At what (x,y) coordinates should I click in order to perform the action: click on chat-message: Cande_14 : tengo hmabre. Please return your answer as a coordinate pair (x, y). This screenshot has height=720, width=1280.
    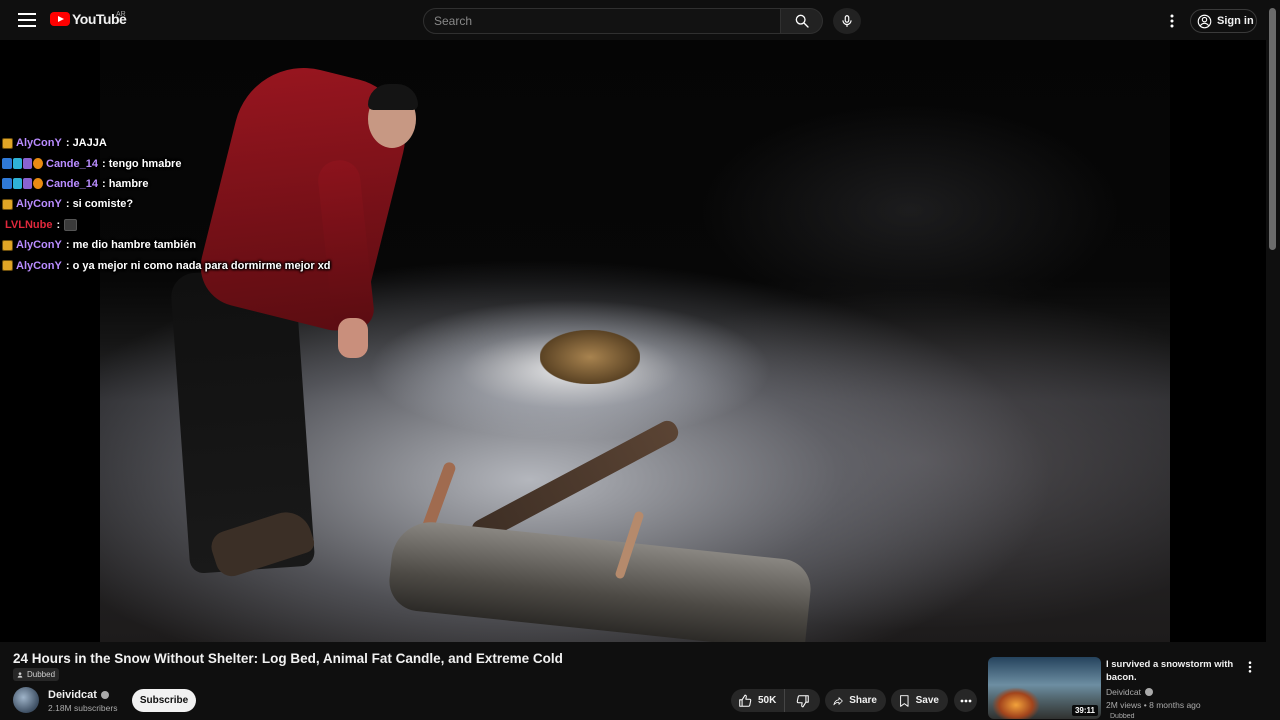
    Looking at the image, I should click on (182, 163).